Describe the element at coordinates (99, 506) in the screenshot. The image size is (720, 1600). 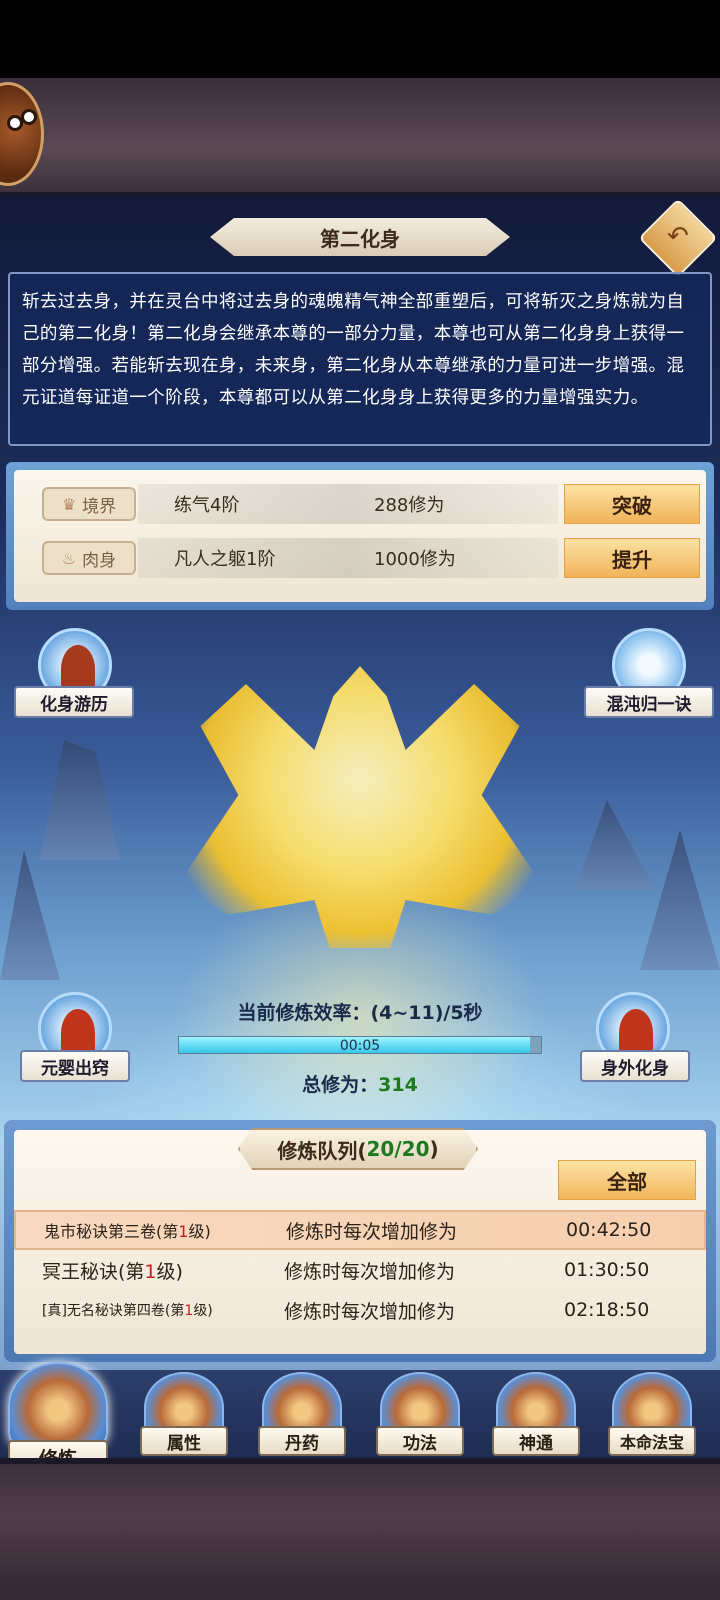
I see `stat-label-text: 境界` at that location.